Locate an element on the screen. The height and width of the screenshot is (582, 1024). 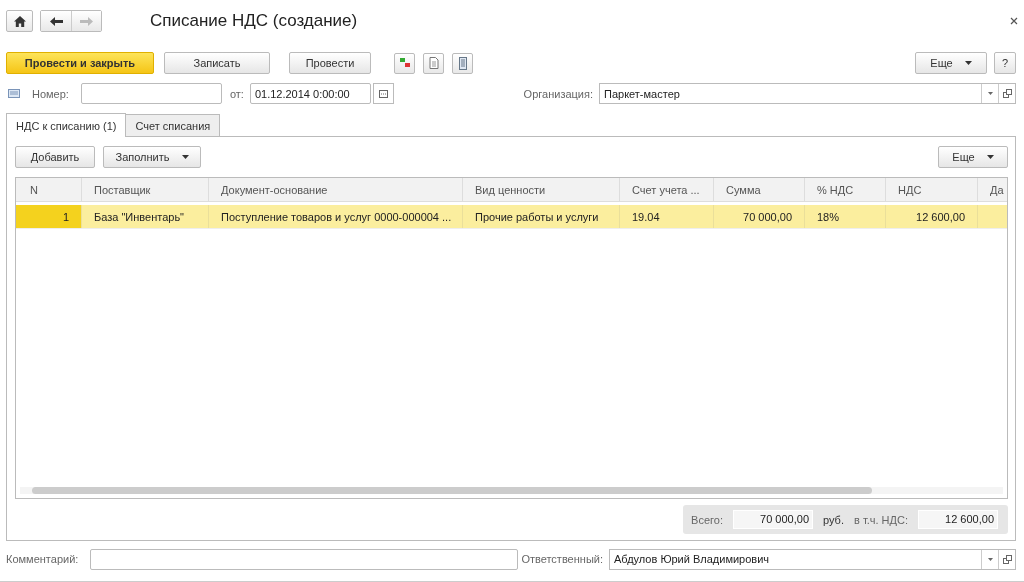
table-cell: База "Инвентарь" is located at coordinates (139, 216).